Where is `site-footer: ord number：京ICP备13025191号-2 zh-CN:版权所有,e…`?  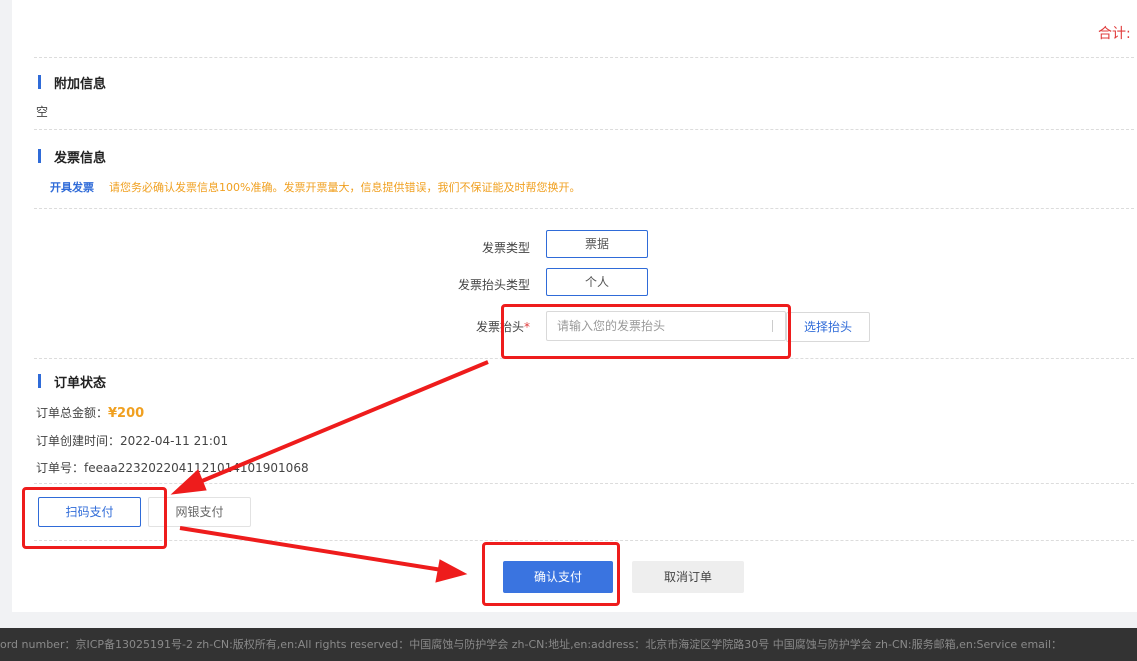
site-footer: ord number：京ICP备13025191号-2 zh-CN:版权所有,e… is located at coordinates (568, 644).